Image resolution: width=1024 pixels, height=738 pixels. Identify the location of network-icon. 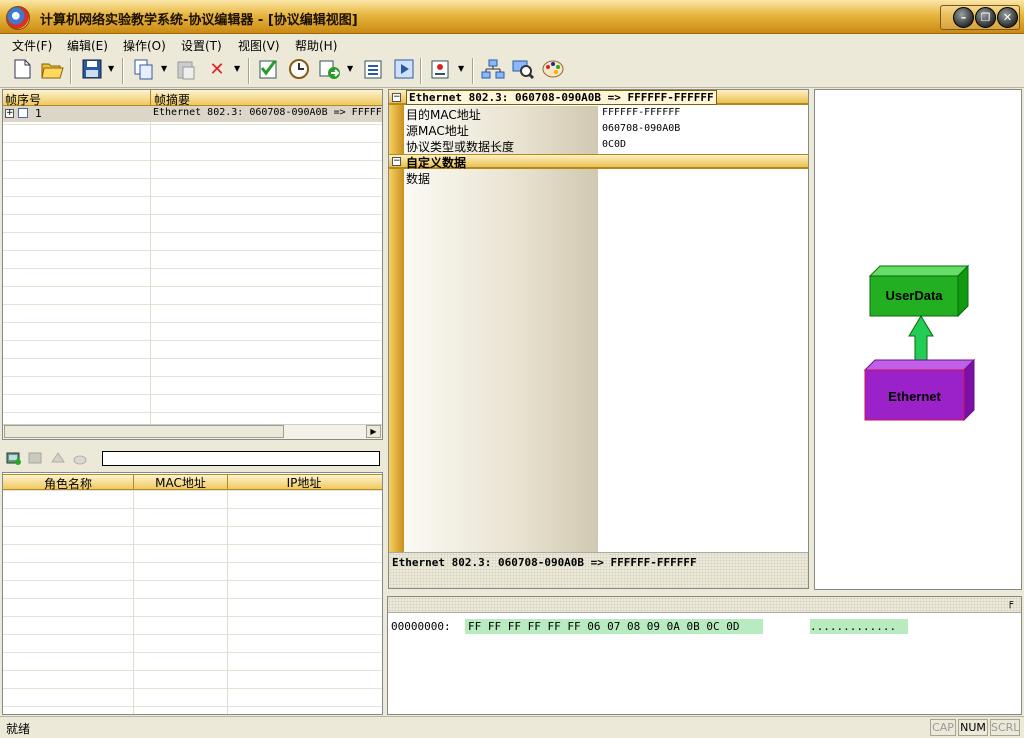
(493, 70).